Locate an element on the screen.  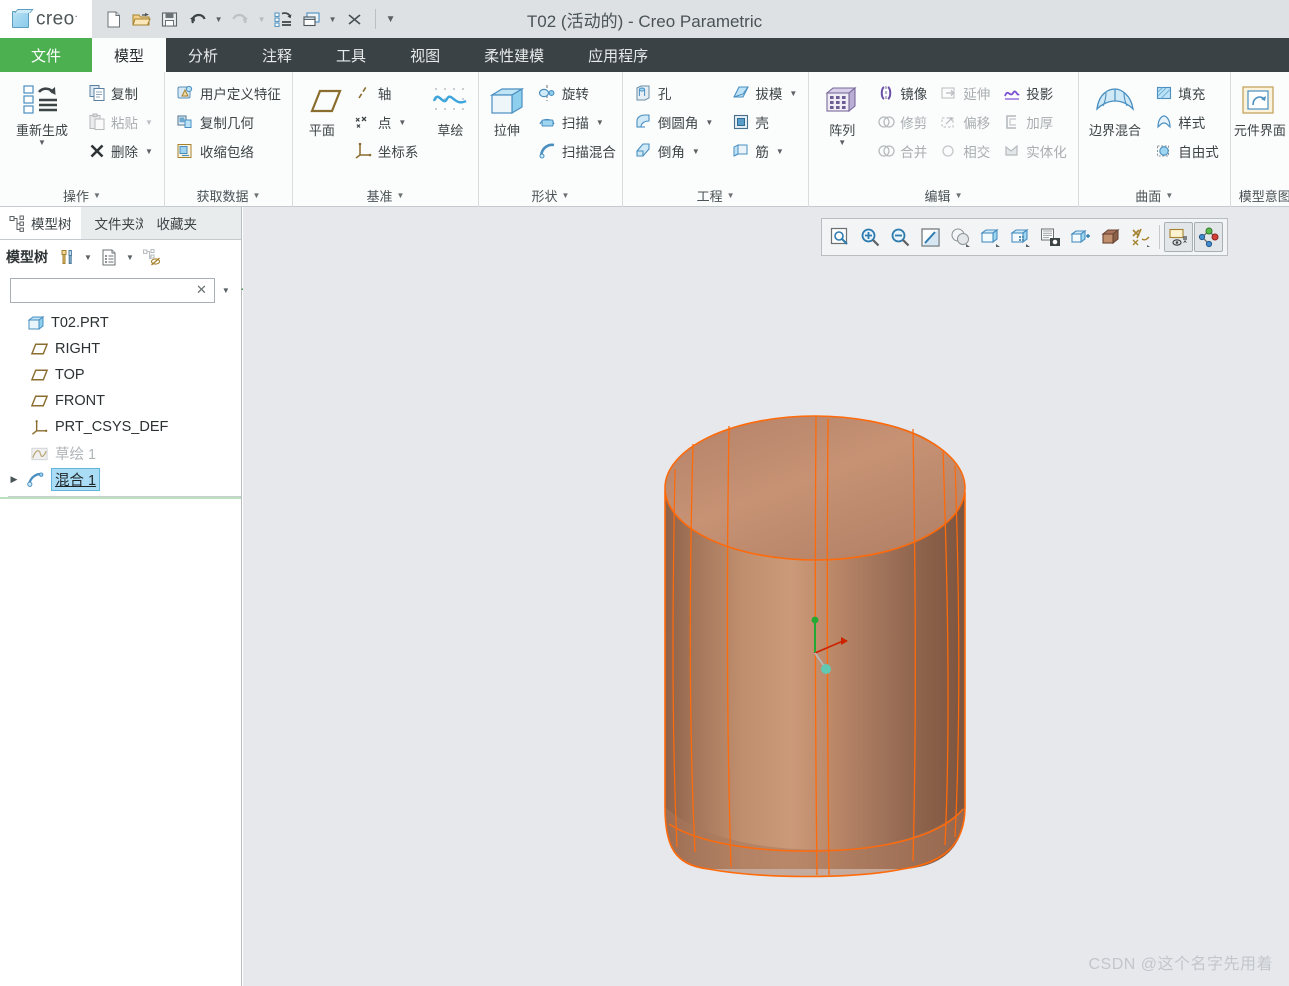
datum-display-filters-button is located at coordinates (1178, 237).